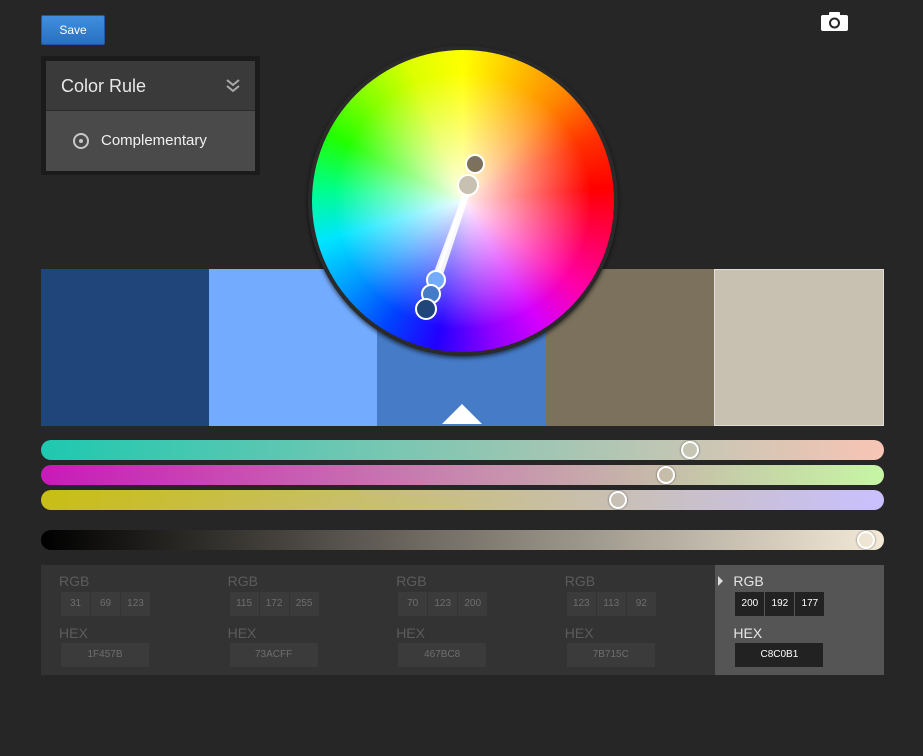  Describe the element at coordinates (105, 604) in the screenshot. I see `rgb-g-field: 69` at that location.